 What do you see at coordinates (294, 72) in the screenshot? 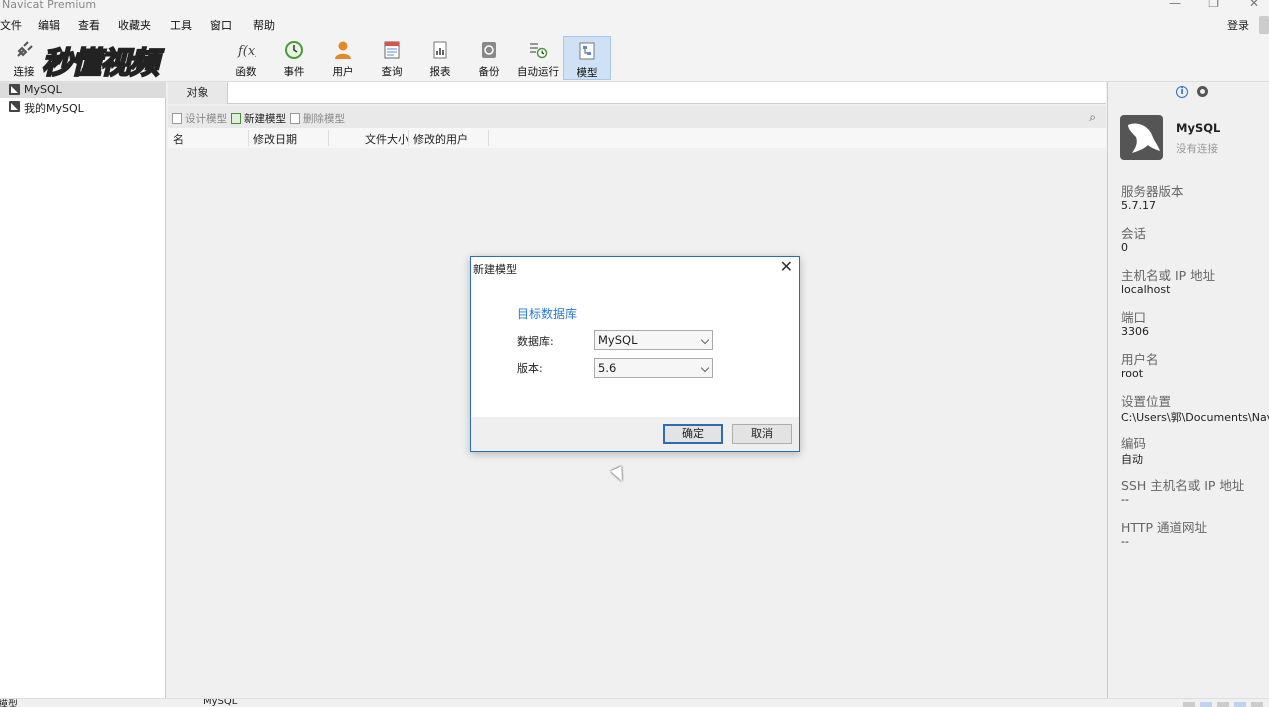
I see `toolbar-event-label: 事件` at bounding box center [294, 72].